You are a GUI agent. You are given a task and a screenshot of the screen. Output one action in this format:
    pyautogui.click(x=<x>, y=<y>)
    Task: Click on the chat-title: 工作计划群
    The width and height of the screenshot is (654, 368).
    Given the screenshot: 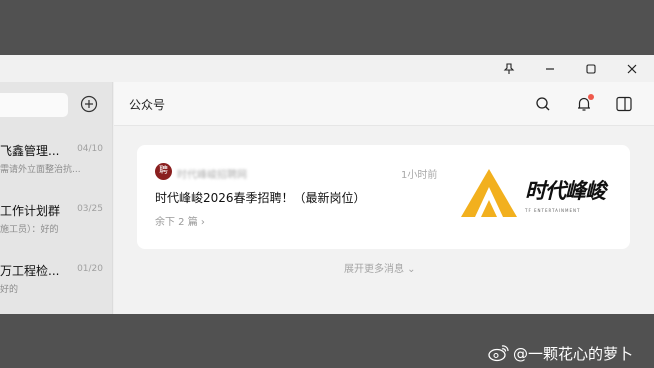 What is the action you would take?
    pyautogui.click(x=30, y=211)
    